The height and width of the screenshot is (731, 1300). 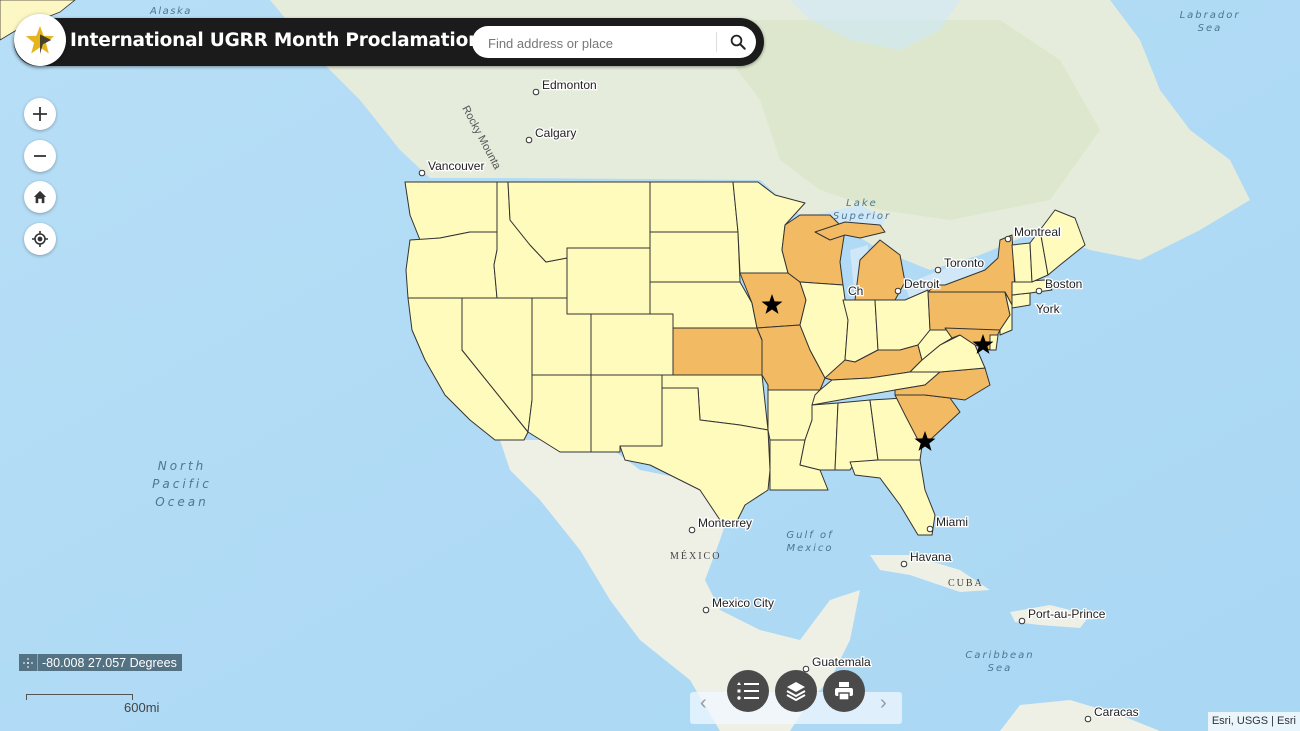 What do you see at coordinates (883, 703) in the screenshot?
I see `toolbar-next-arrow: ›` at bounding box center [883, 703].